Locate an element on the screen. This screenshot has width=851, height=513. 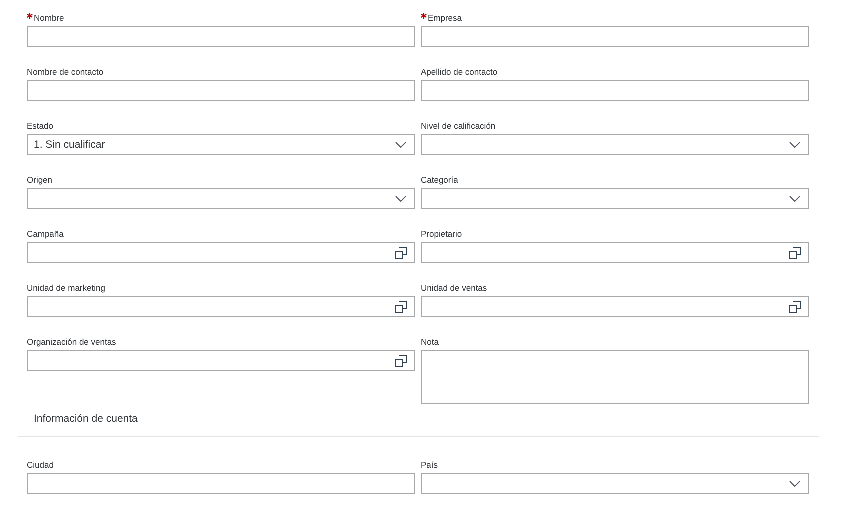
field-label: Ciudad is located at coordinates (40, 465).